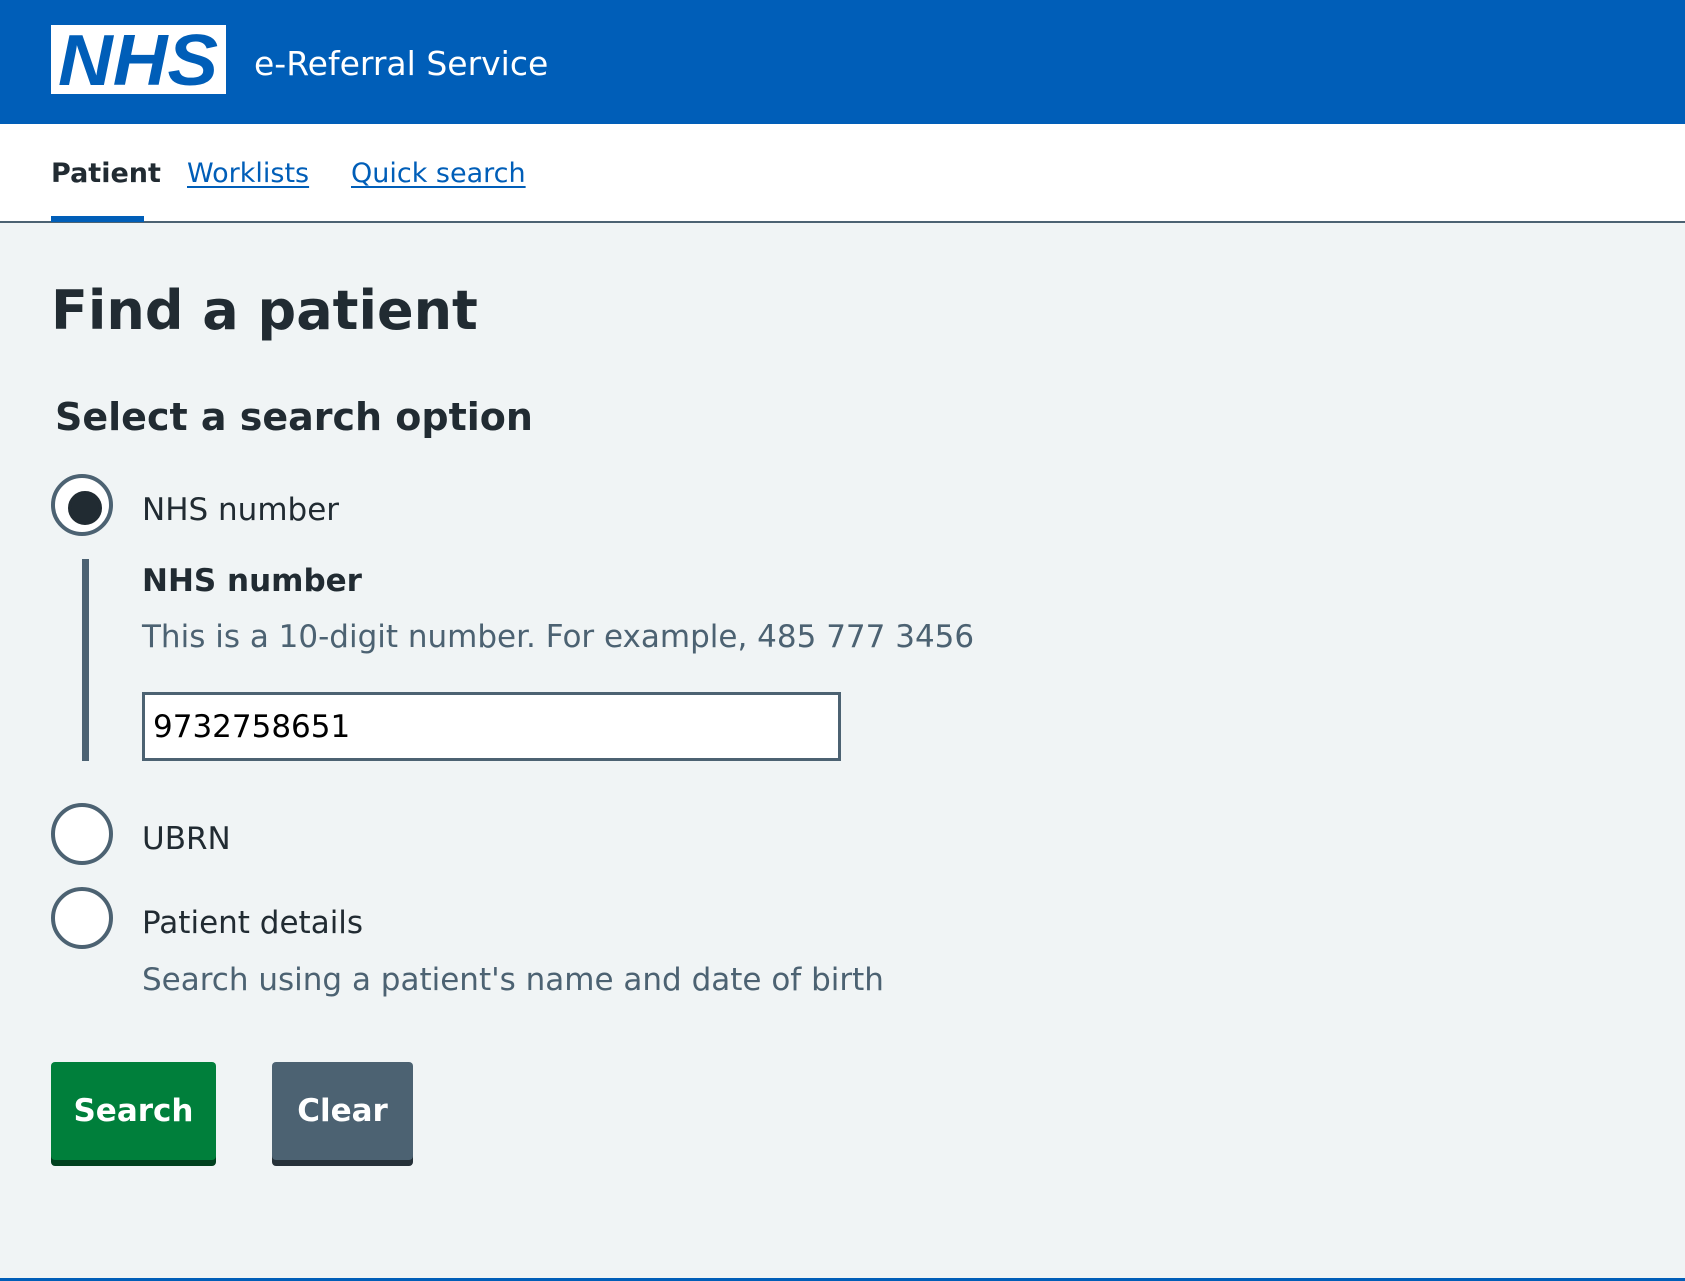  What do you see at coordinates (106, 174) in the screenshot?
I see `nav-item-patient: Patient` at bounding box center [106, 174].